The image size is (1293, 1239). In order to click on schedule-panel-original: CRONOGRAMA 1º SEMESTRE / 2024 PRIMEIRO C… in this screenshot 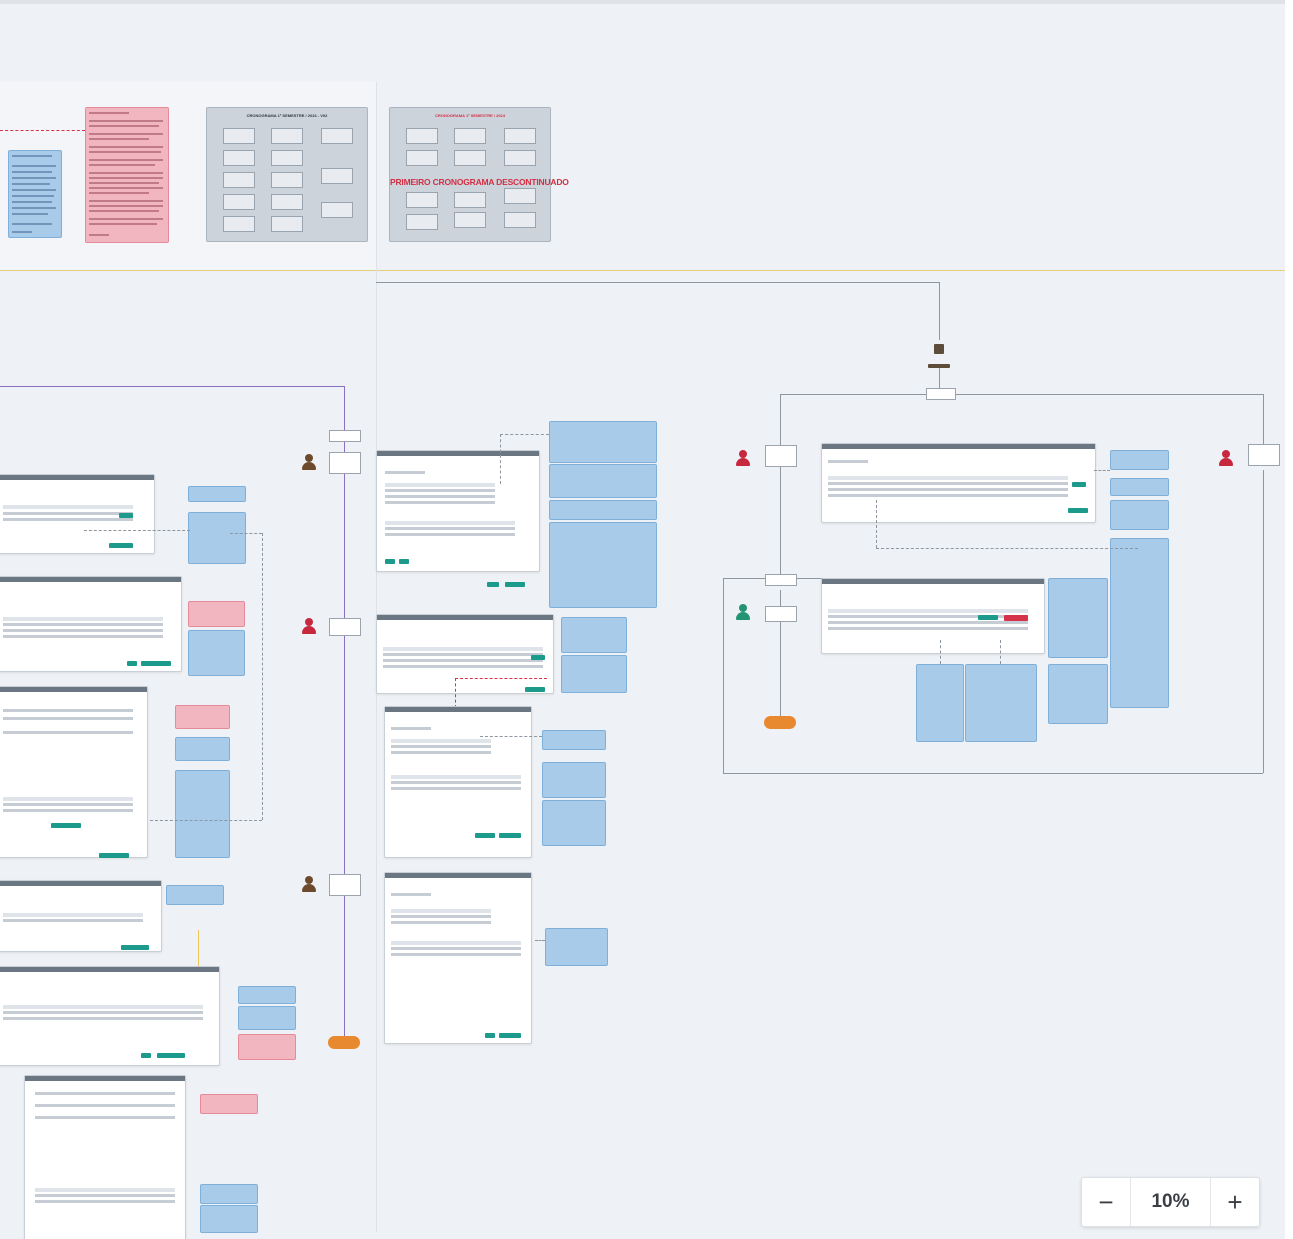, I will do `click(479, 174)`.